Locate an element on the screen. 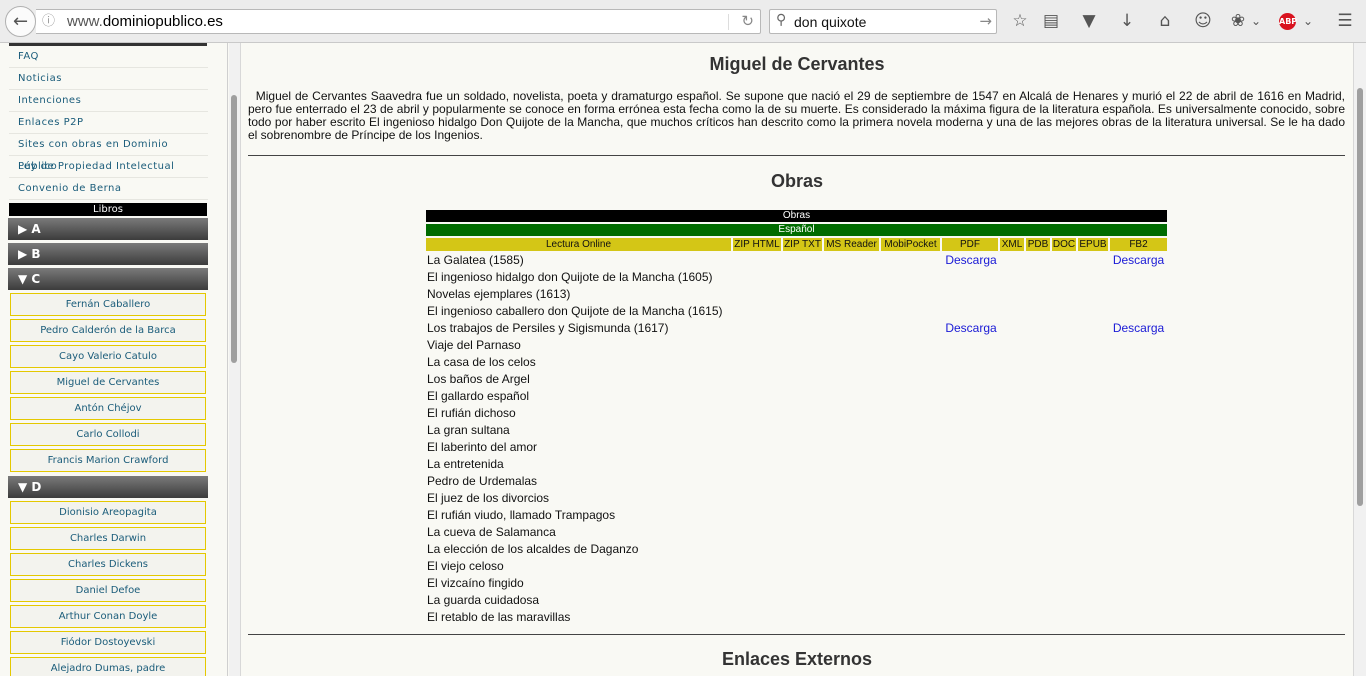  category-a: ▶ A is located at coordinates (108, 229).